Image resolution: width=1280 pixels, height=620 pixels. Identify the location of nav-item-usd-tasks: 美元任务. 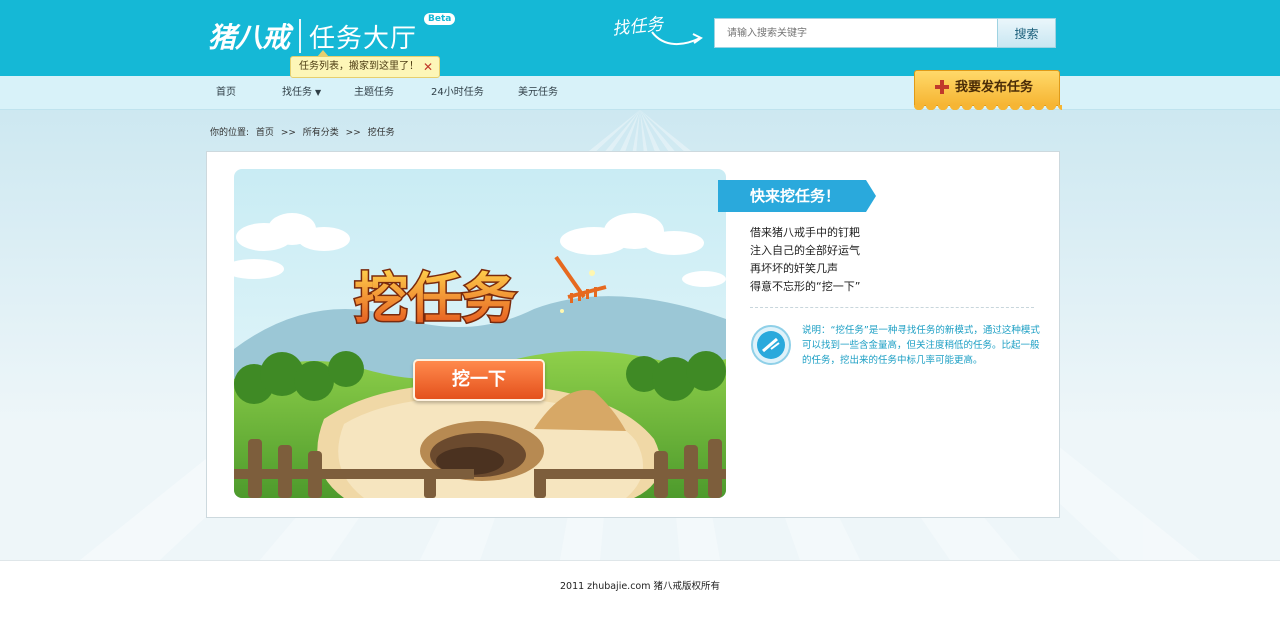
(538, 93).